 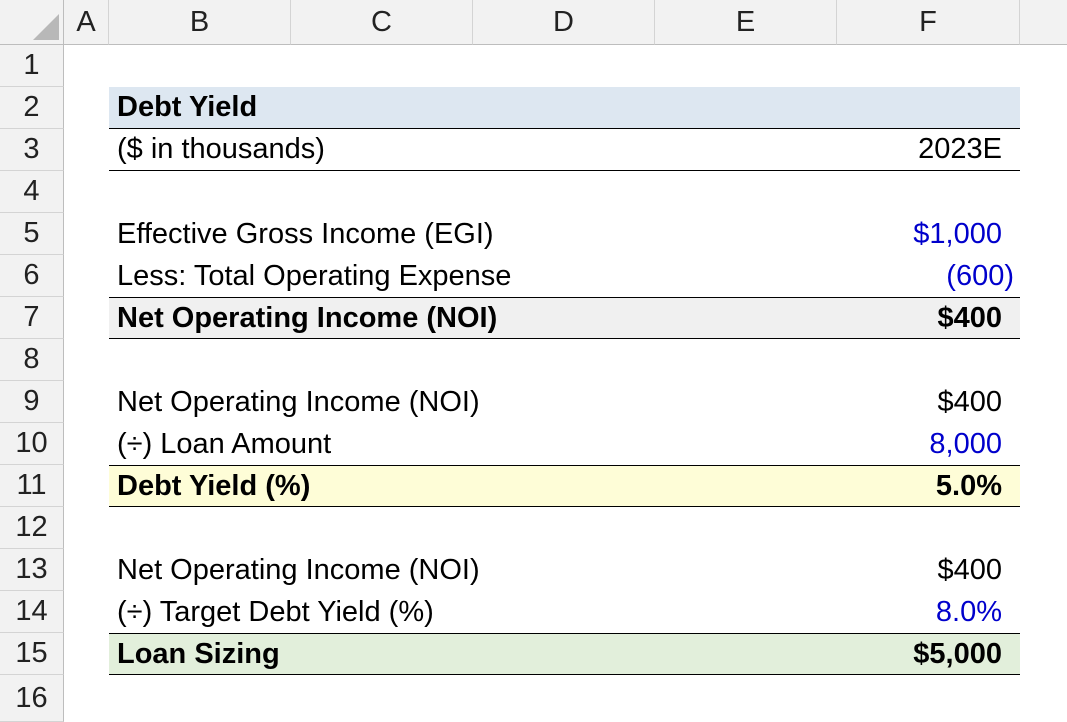 What do you see at coordinates (32, 150) in the screenshot?
I see `row-header-3: 3` at bounding box center [32, 150].